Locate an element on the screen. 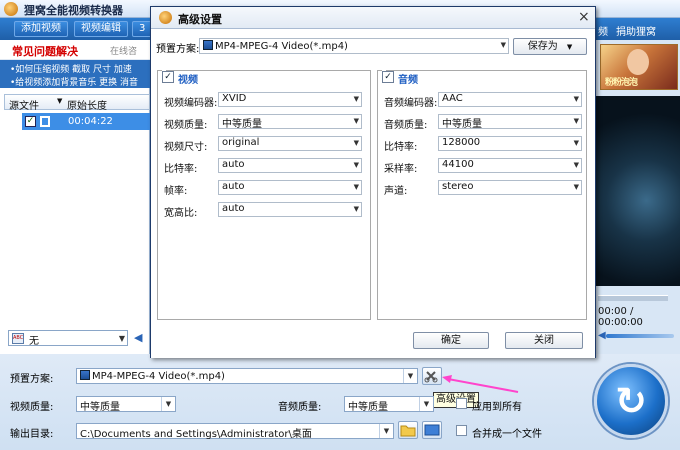 Image resolution: width=680 pixels, height=450 pixels. video-group-header: ✓ 视频 is located at coordinates (180, 78).